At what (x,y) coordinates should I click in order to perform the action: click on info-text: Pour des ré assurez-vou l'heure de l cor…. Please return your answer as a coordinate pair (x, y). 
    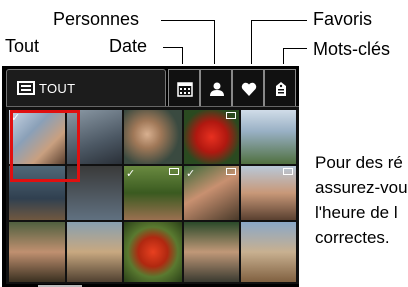
    Looking at the image, I should click on (361, 200).